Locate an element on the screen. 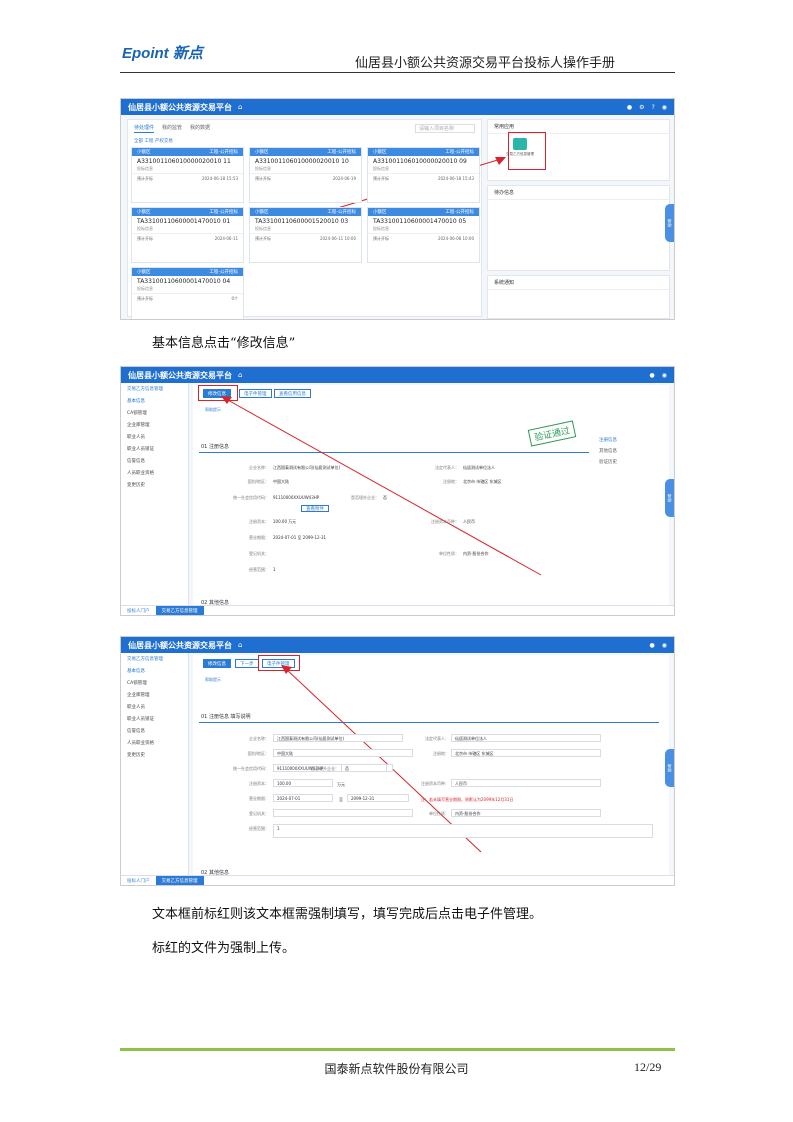  gear-icon: ⚙ is located at coordinates (641, 107).